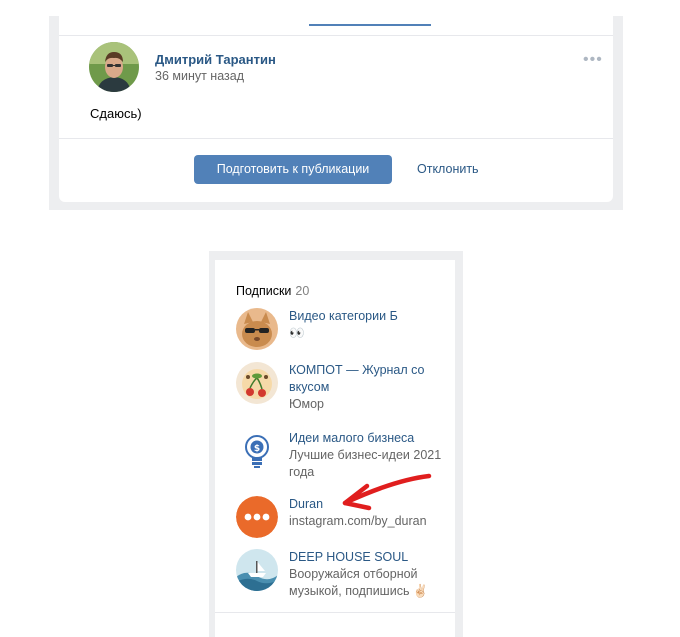 This screenshot has width=680, height=637. I want to click on red-arrow-annotation-icon, so click(387, 492).